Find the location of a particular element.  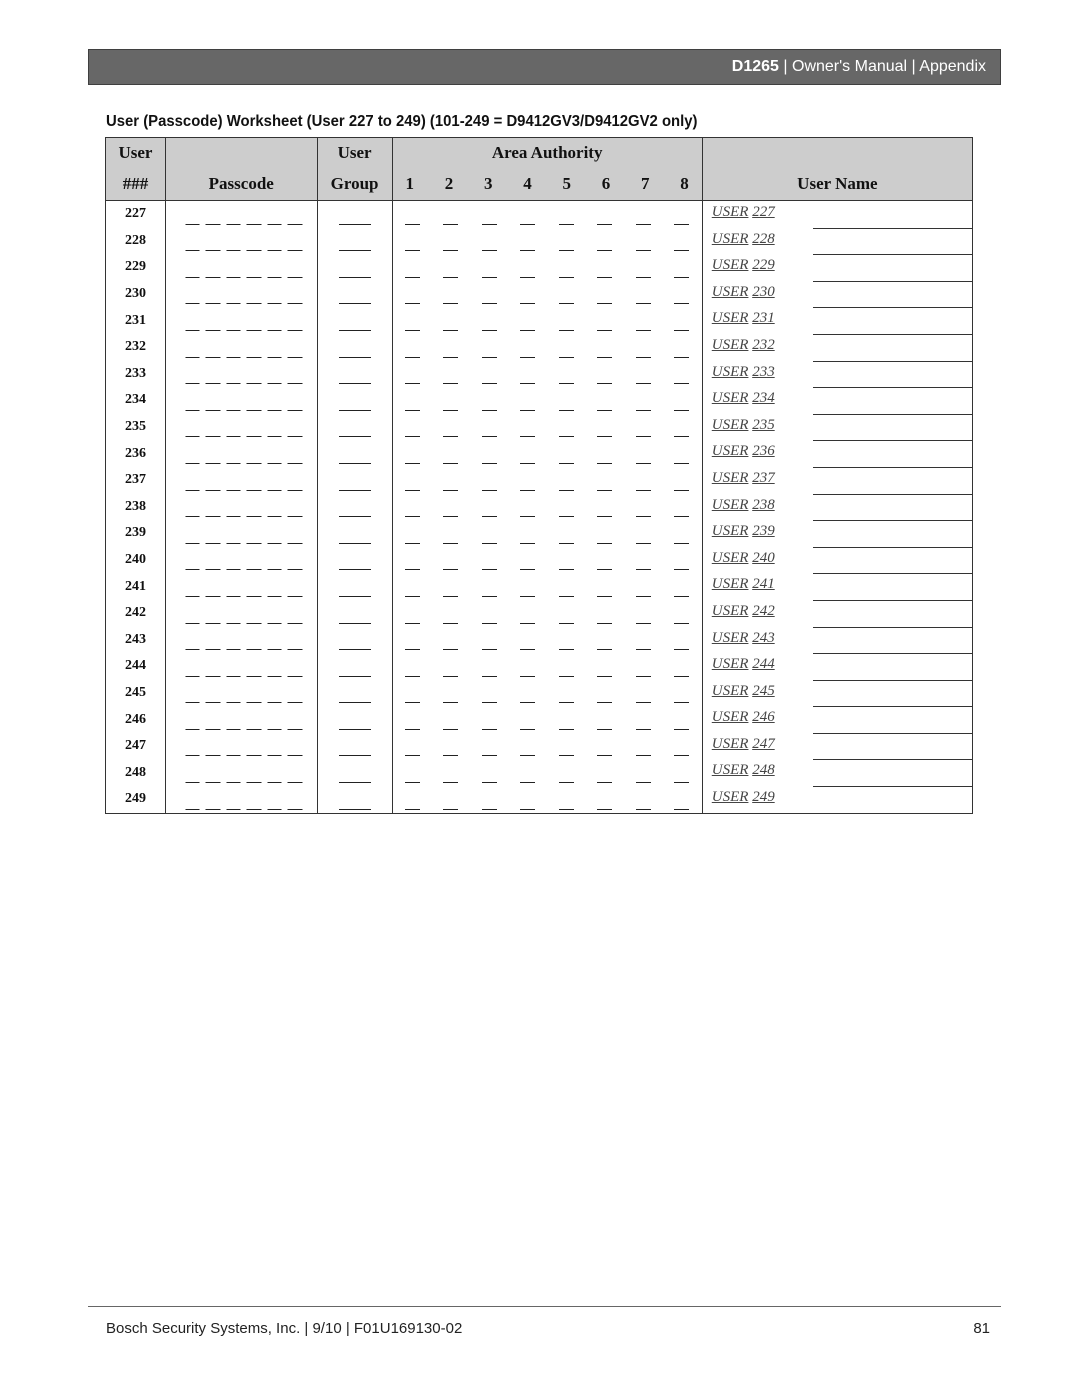

user-name-field: USER 228 is located at coordinates (837, 241).